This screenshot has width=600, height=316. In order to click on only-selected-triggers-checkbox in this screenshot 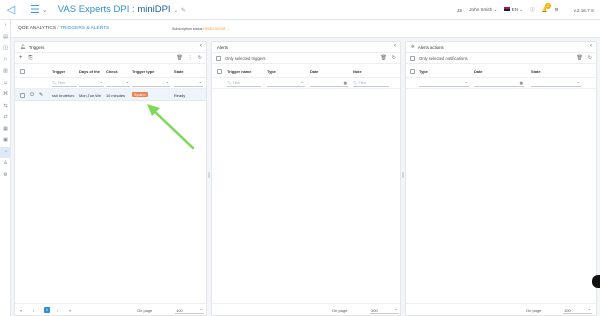, I will do `click(218, 58)`.